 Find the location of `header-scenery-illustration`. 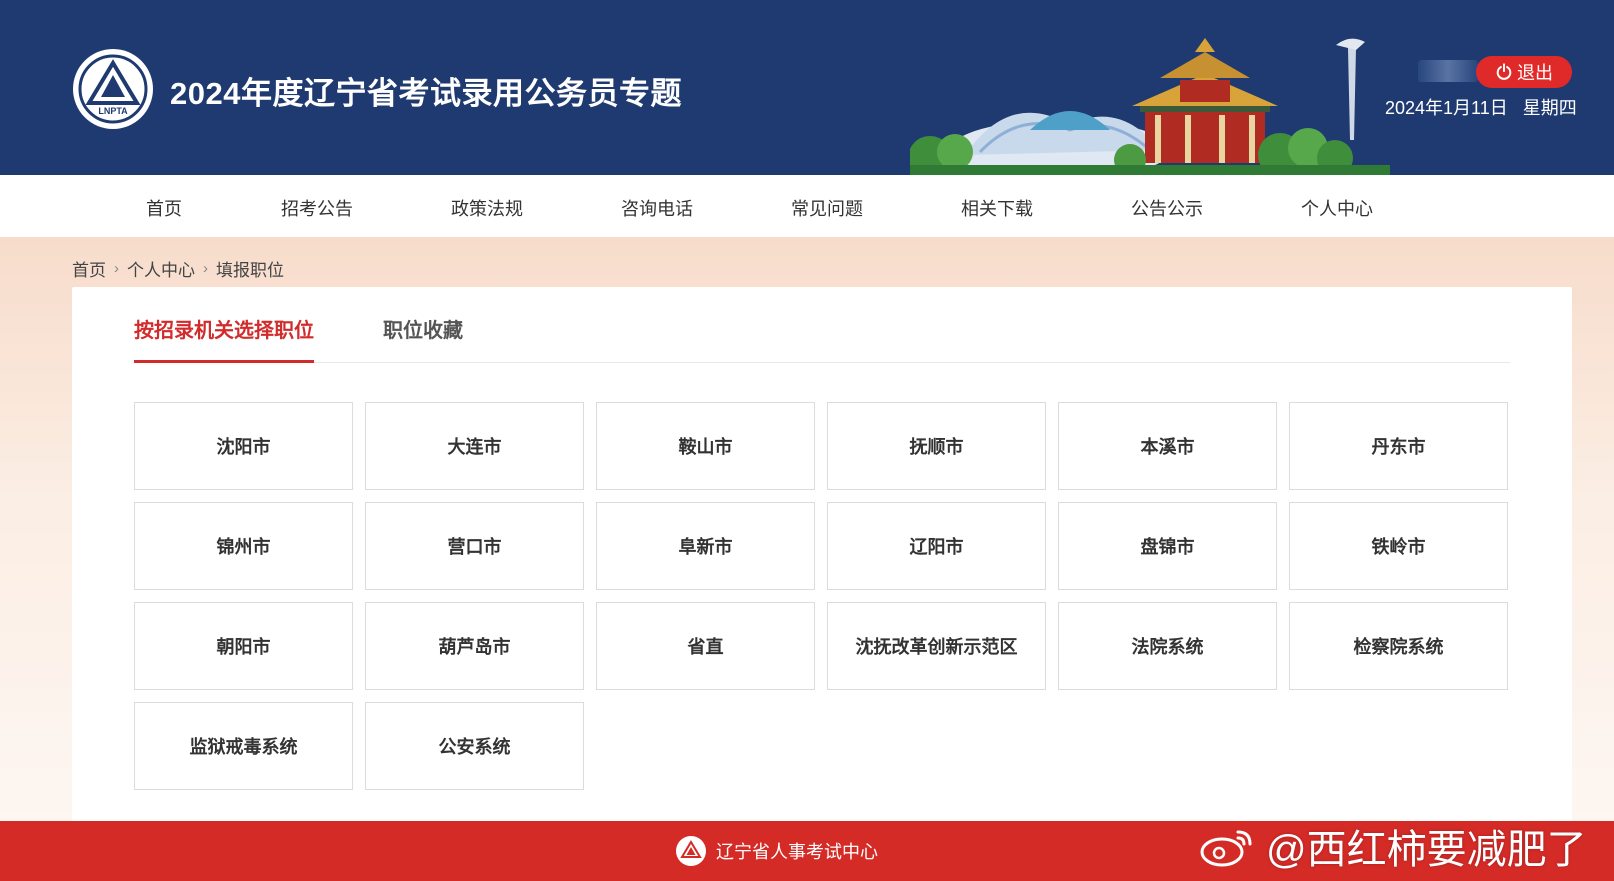

header-scenery-illustration is located at coordinates (1150, 106).